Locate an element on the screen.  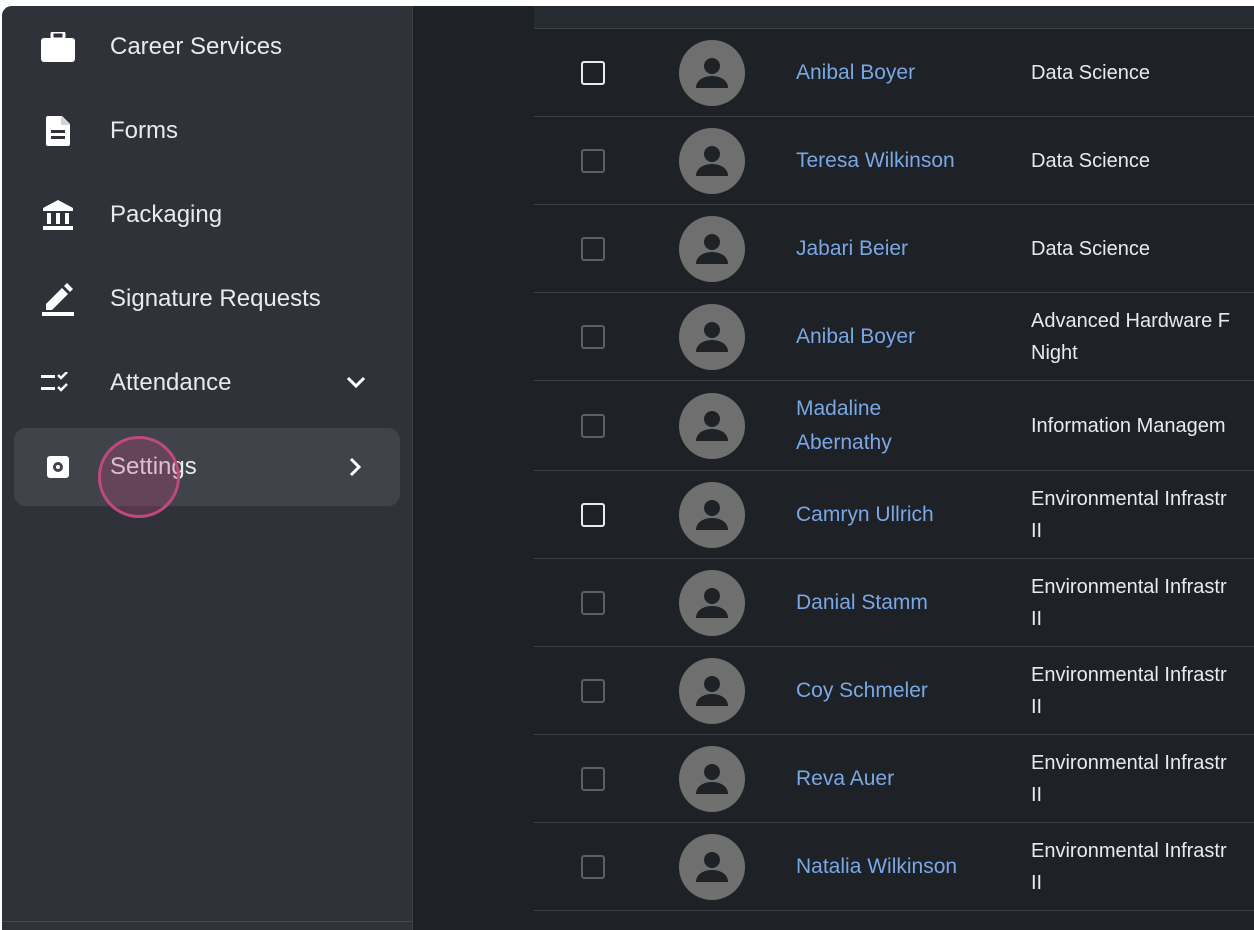
program-cell: Information Managem is located at coordinates (1128, 425).